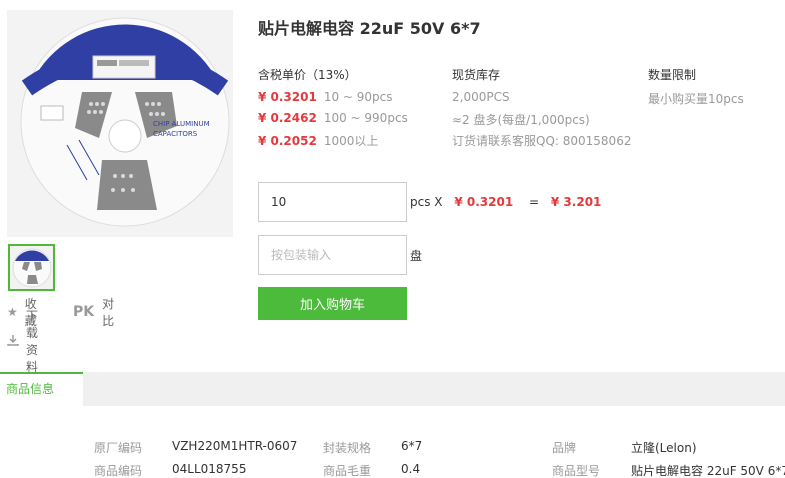 The image size is (785, 478). What do you see at coordinates (358, 97) in the screenshot?
I see `tier-range: 10 ~ 90pcs` at bounding box center [358, 97].